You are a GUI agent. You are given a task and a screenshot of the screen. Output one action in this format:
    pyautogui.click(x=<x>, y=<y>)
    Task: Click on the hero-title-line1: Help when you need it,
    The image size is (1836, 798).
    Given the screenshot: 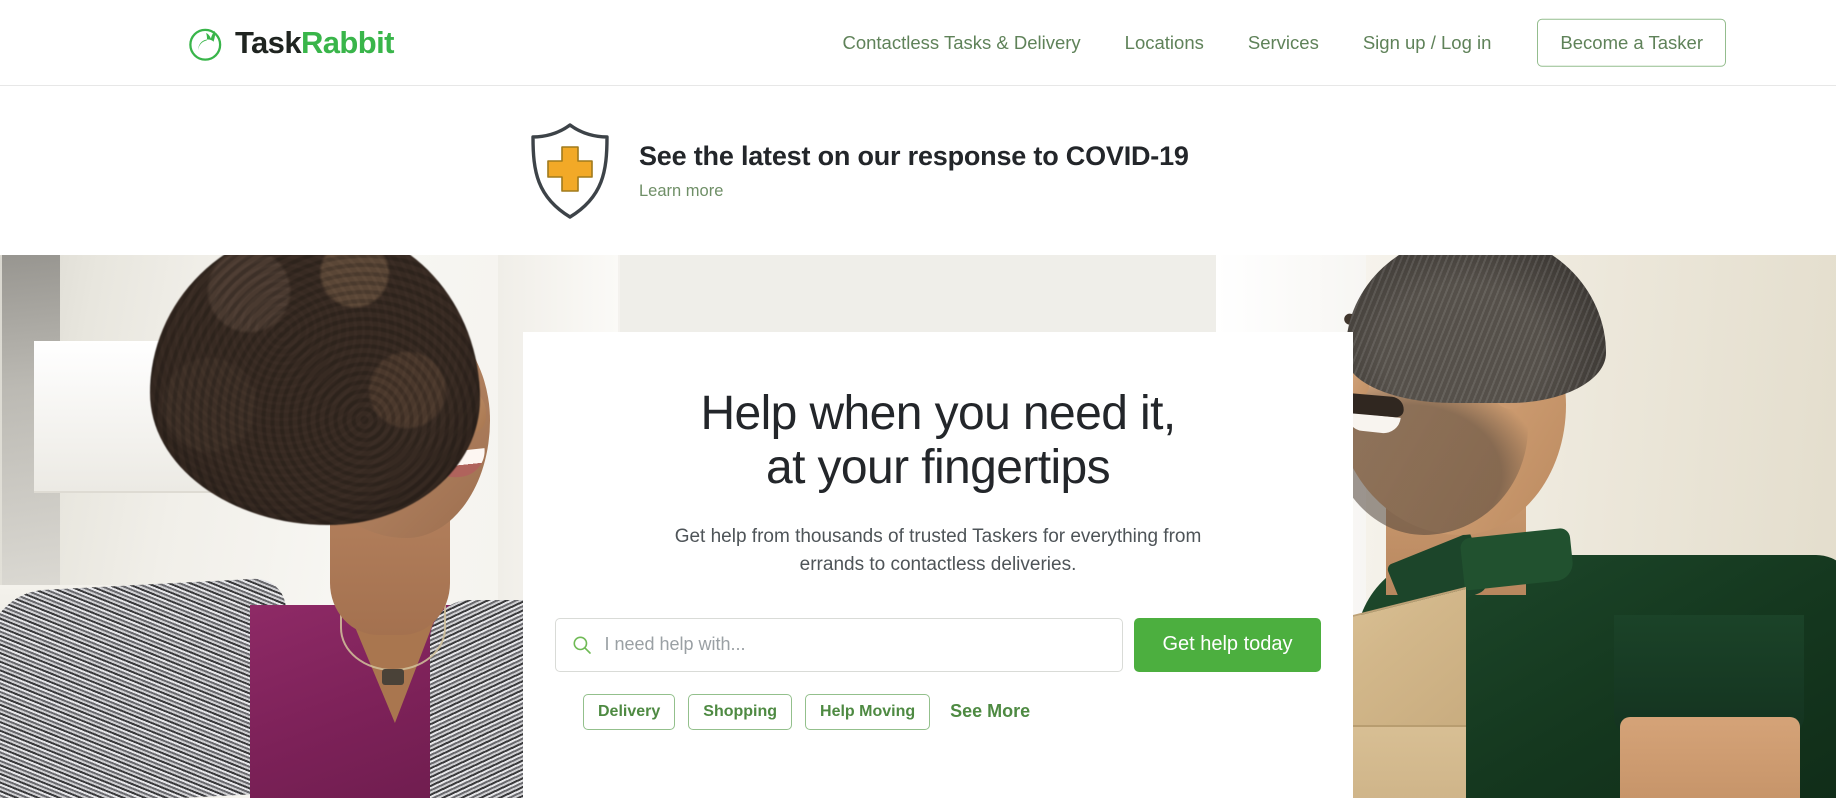 What is the action you would take?
    pyautogui.click(x=938, y=413)
    